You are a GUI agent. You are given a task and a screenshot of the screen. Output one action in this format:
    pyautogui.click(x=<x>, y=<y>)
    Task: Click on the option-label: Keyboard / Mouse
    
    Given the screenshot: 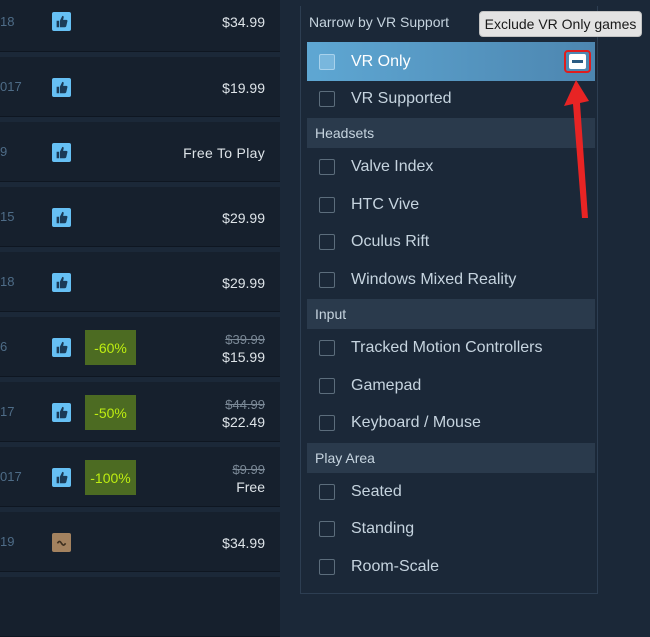 What is the action you would take?
    pyautogui.click(x=416, y=422)
    